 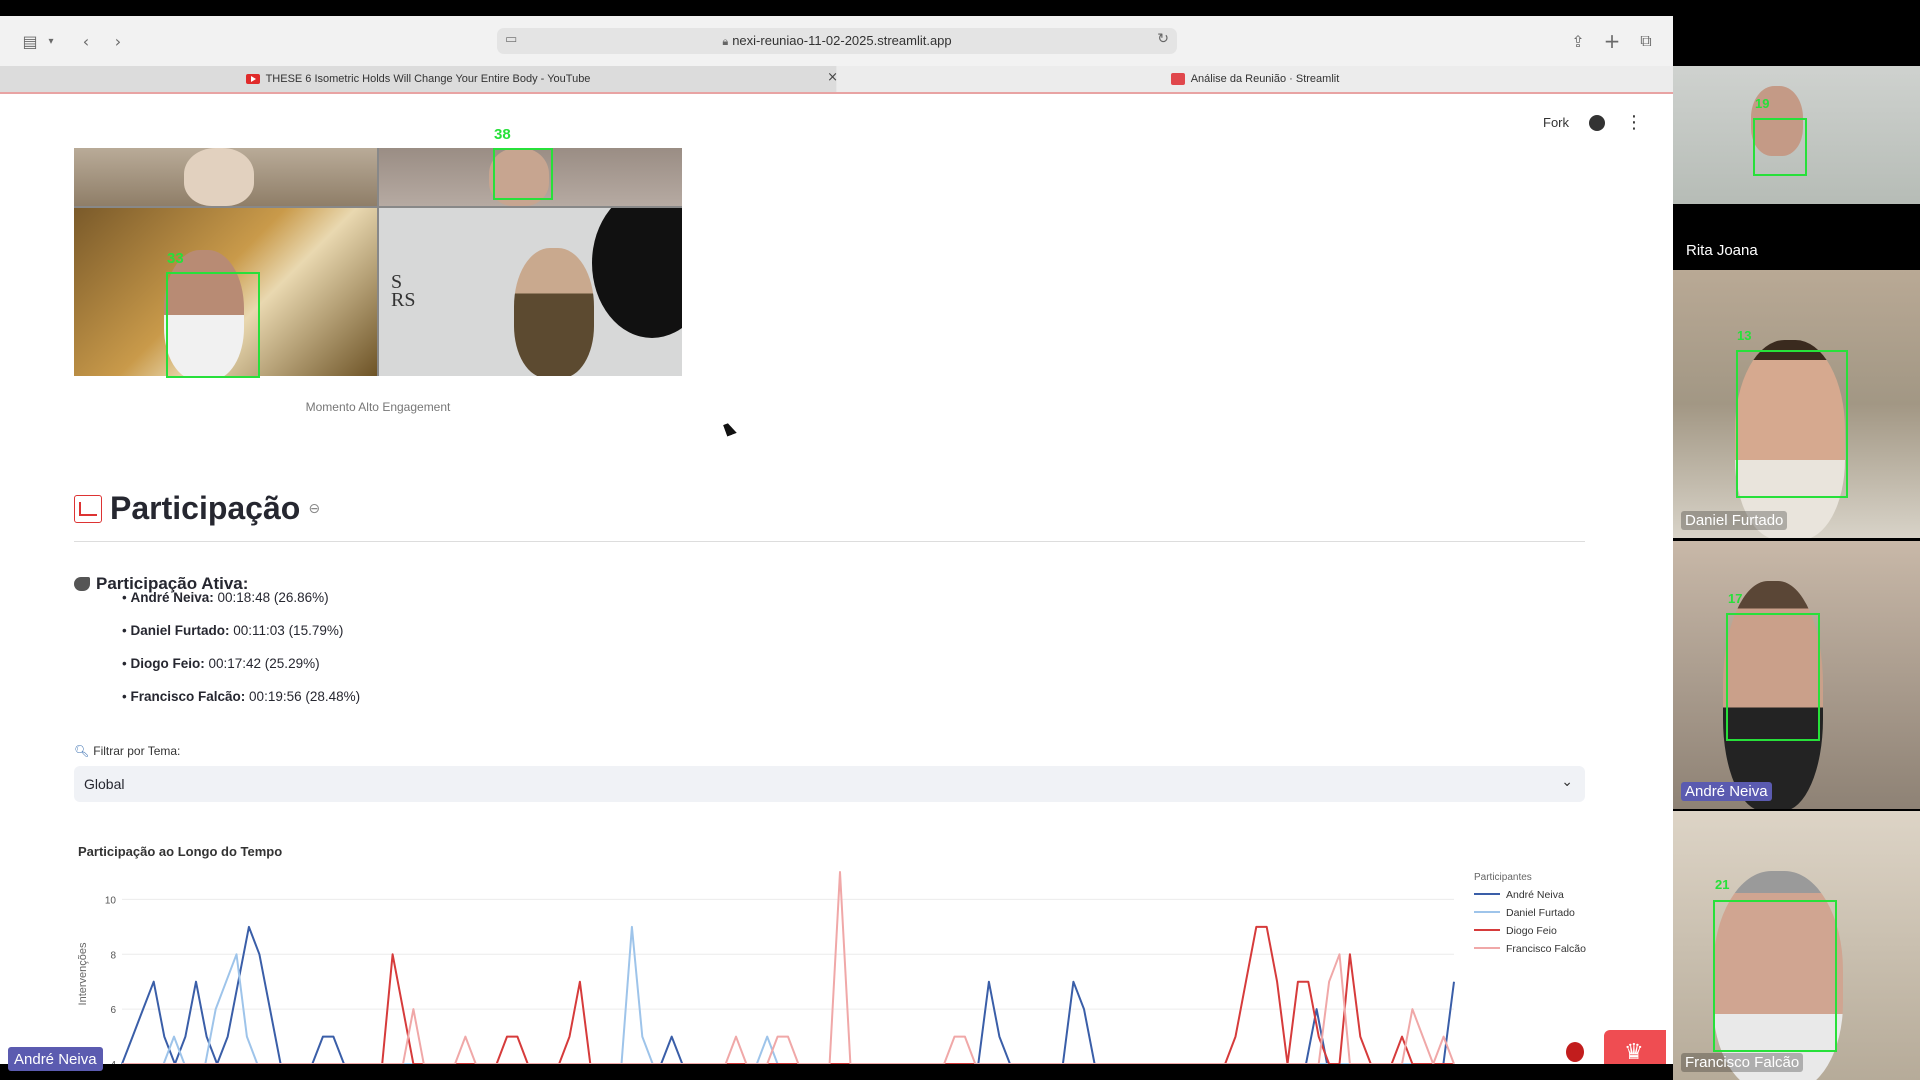 What do you see at coordinates (1635, 1047) in the screenshot?
I see `streamlit-manage-button` at bounding box center [1635, 1047].